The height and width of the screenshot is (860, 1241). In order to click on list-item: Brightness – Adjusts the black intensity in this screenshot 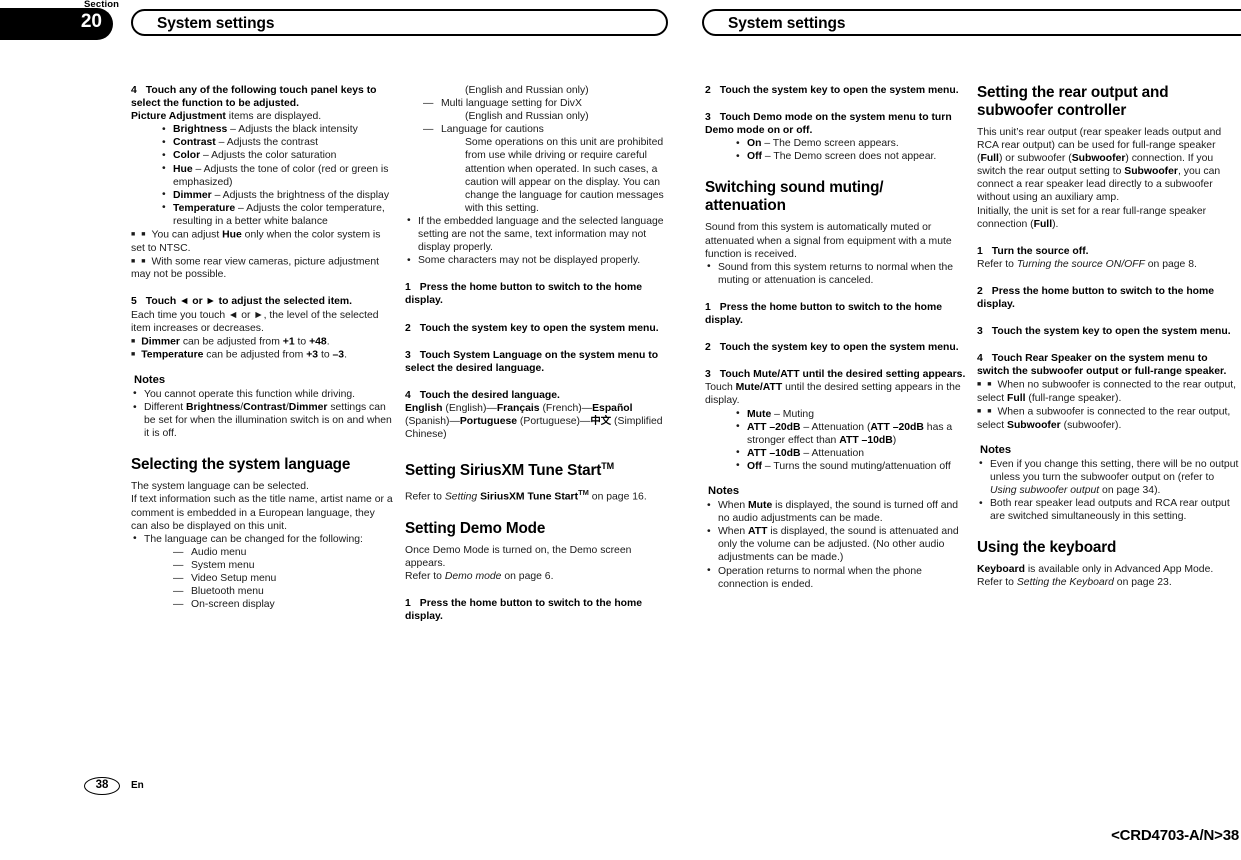, I will do `click(262, 129)`.